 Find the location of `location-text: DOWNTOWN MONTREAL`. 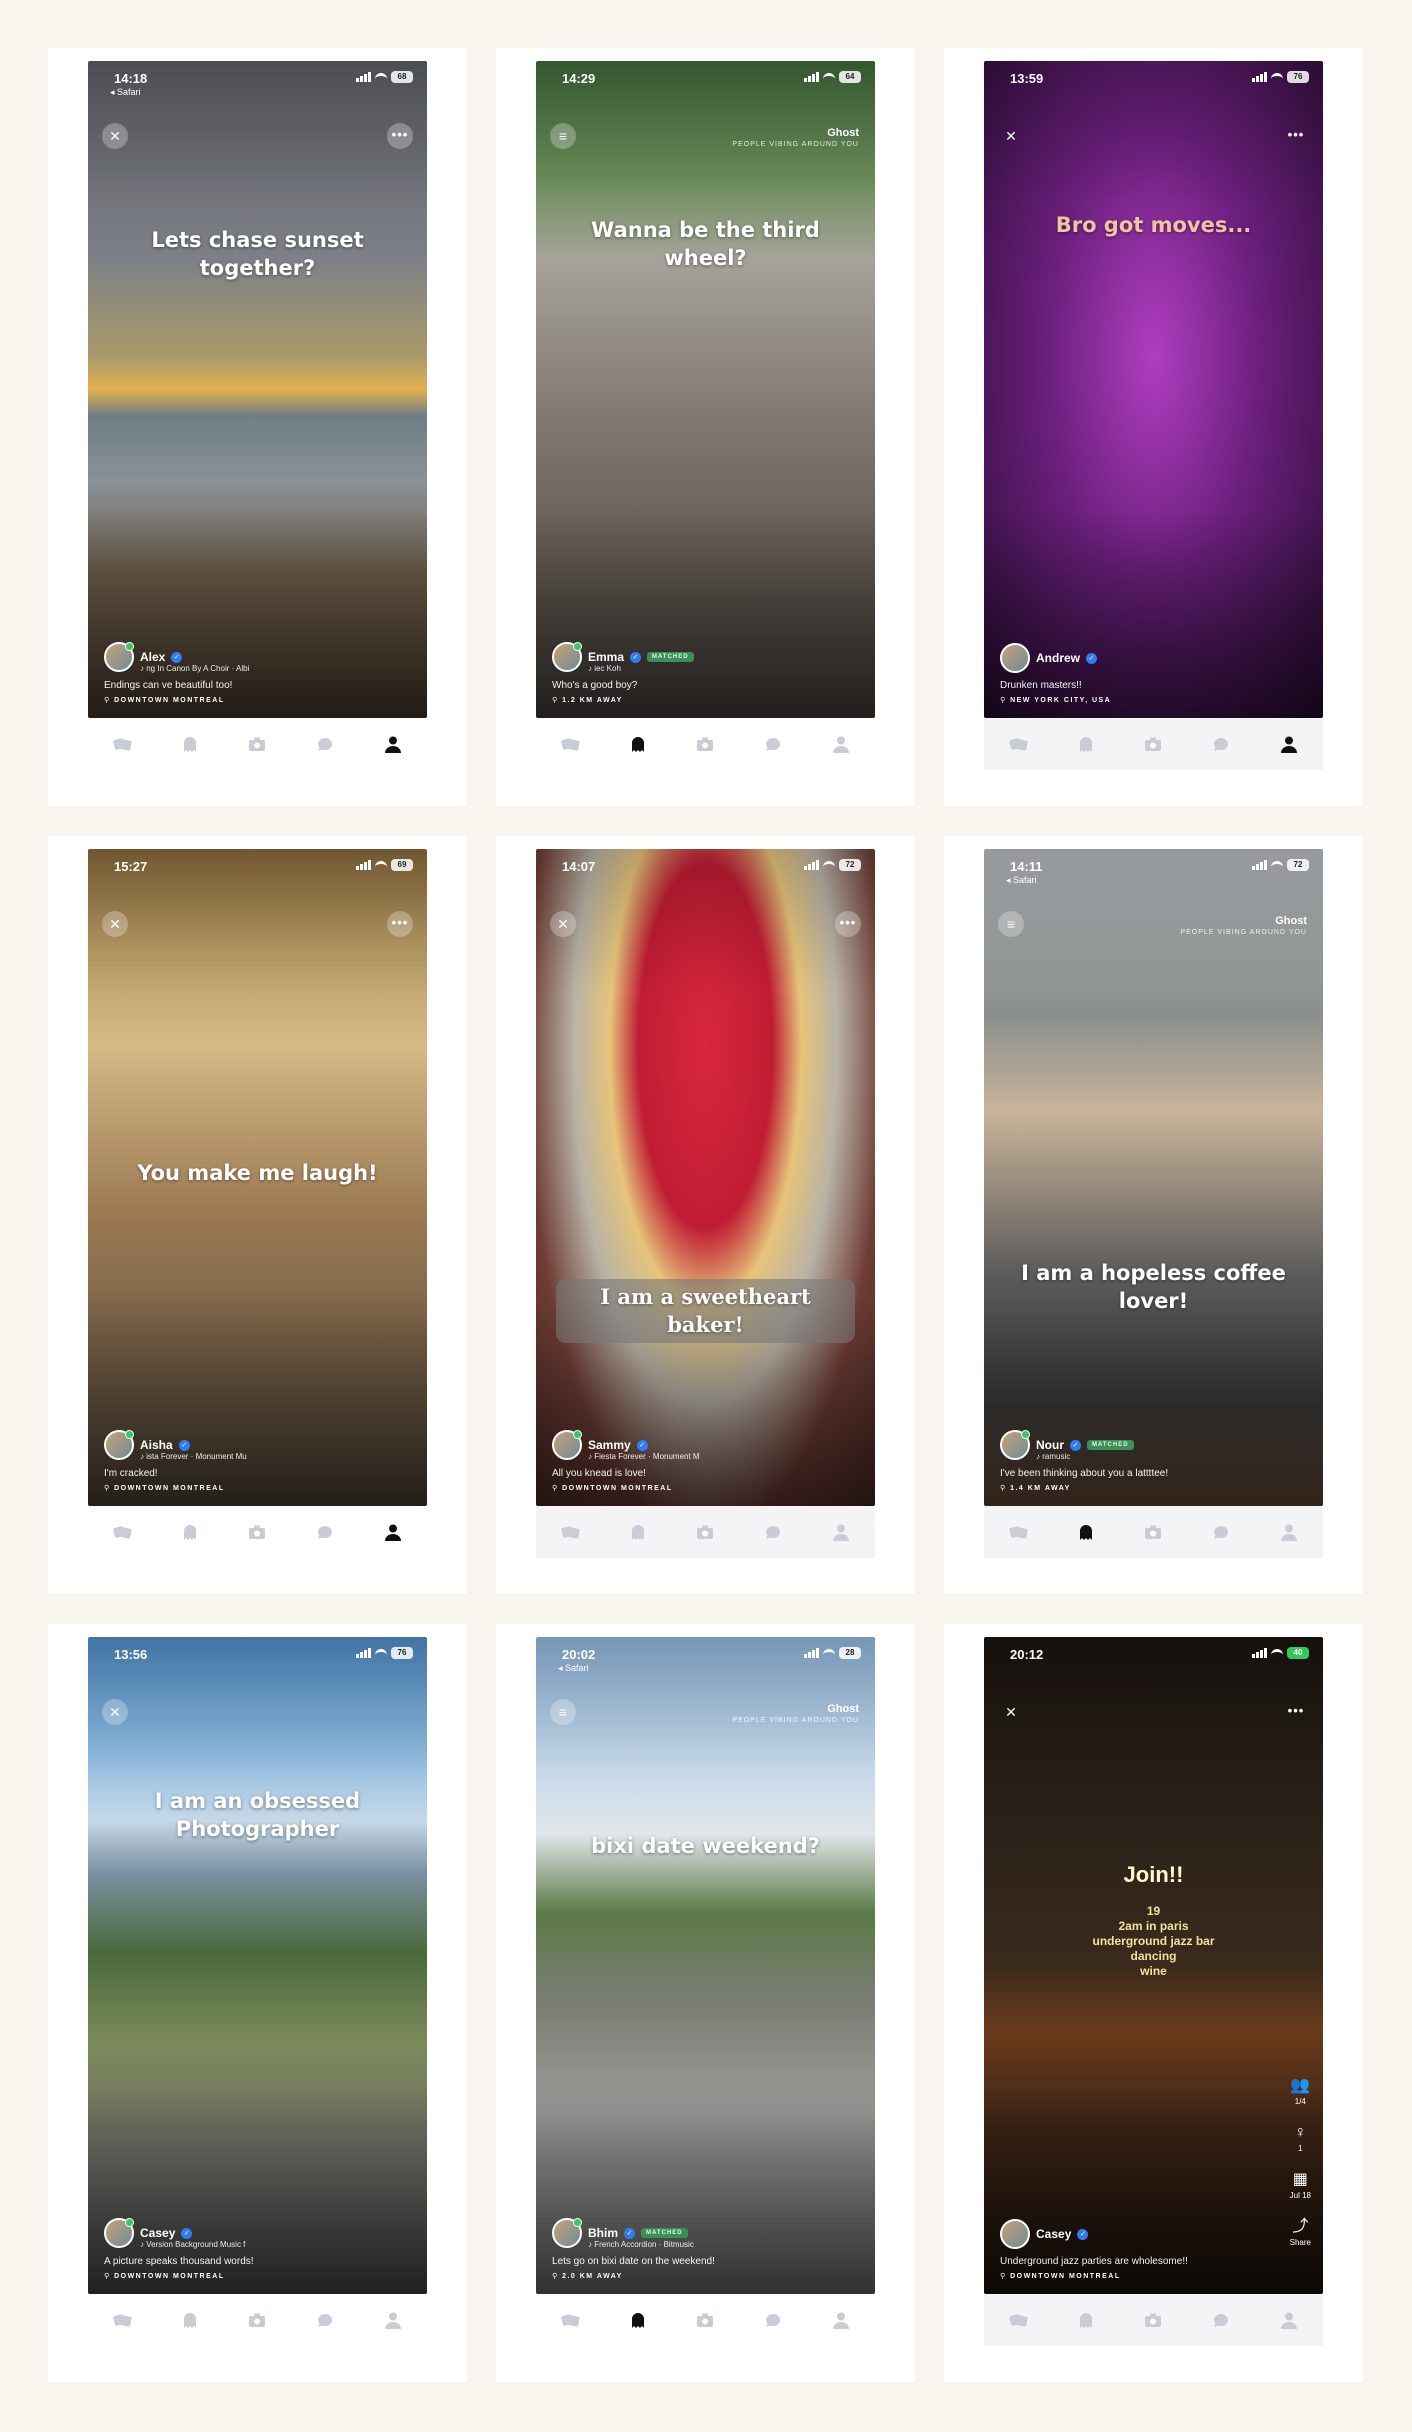

location-text: DOWNTOWN MONTREAL is located at coordinates (1065, 2276).